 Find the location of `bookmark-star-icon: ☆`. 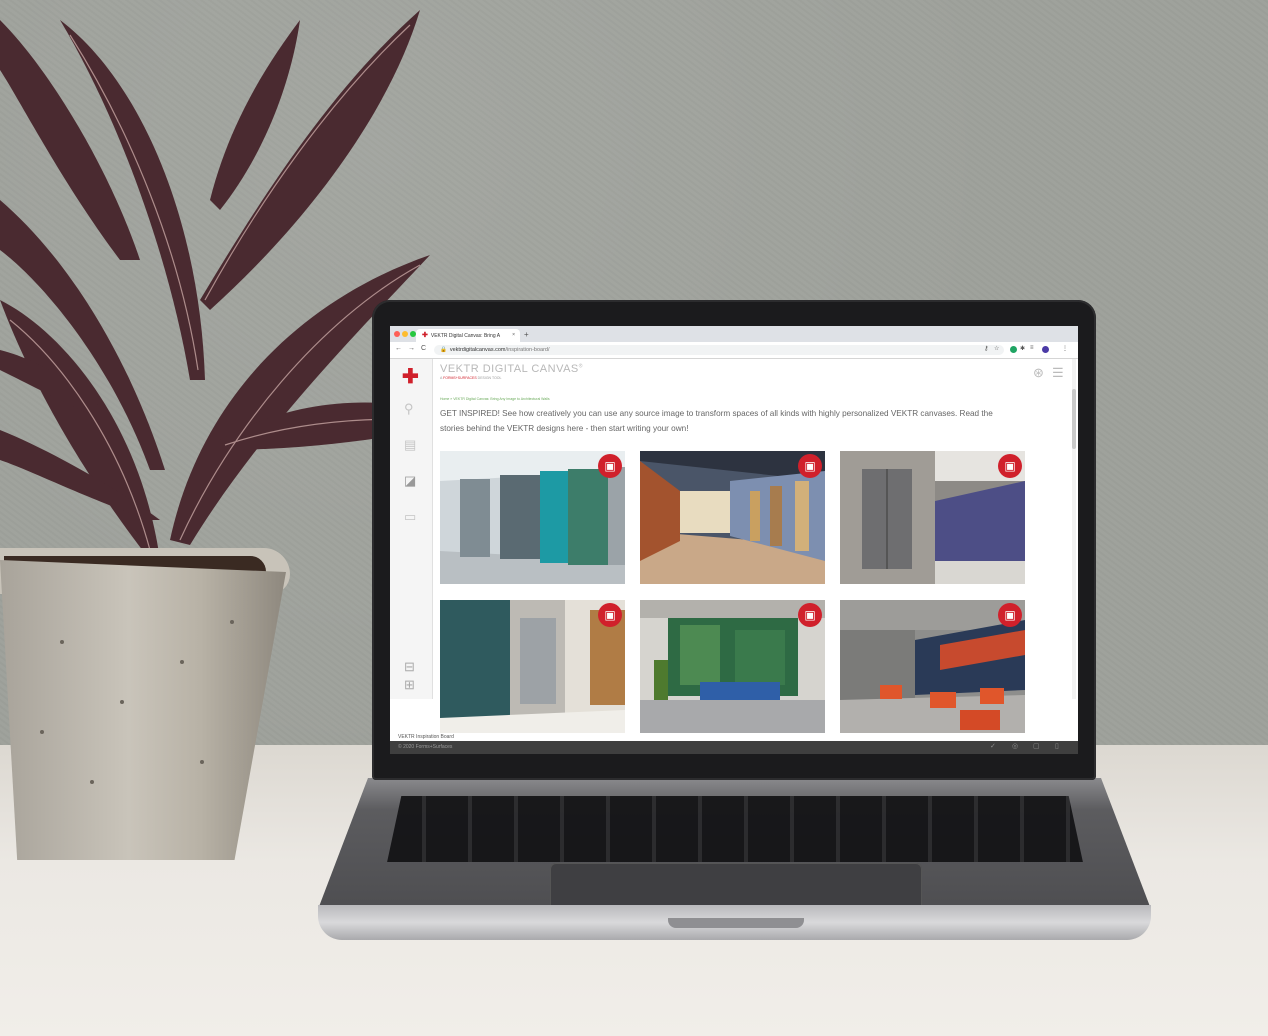

bookmark-star-icon: ☆ is located at coordinates (996, 348).